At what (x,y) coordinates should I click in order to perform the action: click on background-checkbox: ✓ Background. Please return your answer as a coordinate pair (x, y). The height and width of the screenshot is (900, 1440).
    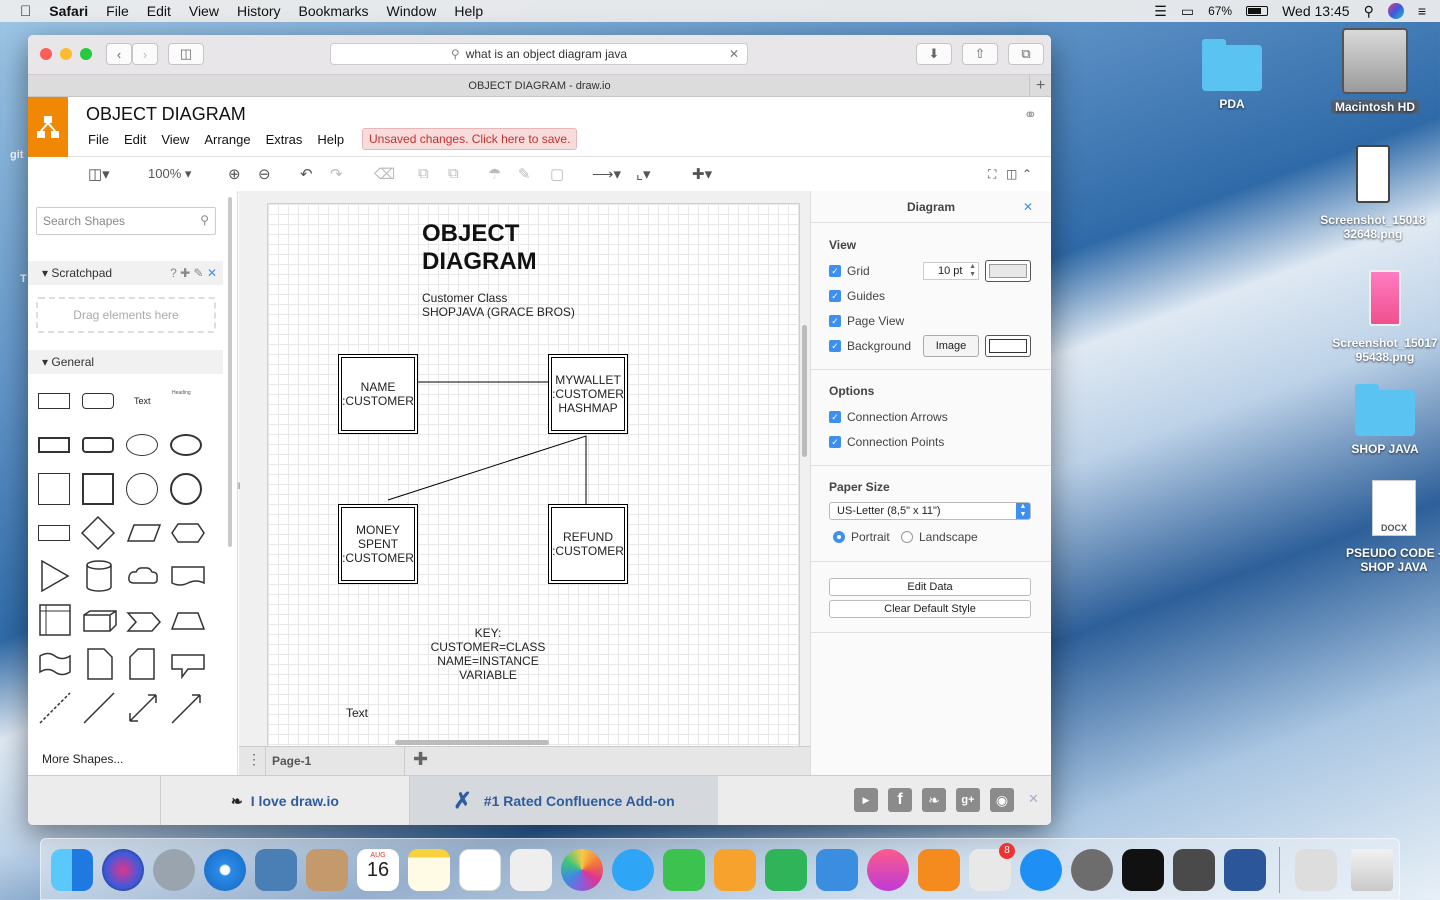
    Looking at the image, I should click on (870, 346).